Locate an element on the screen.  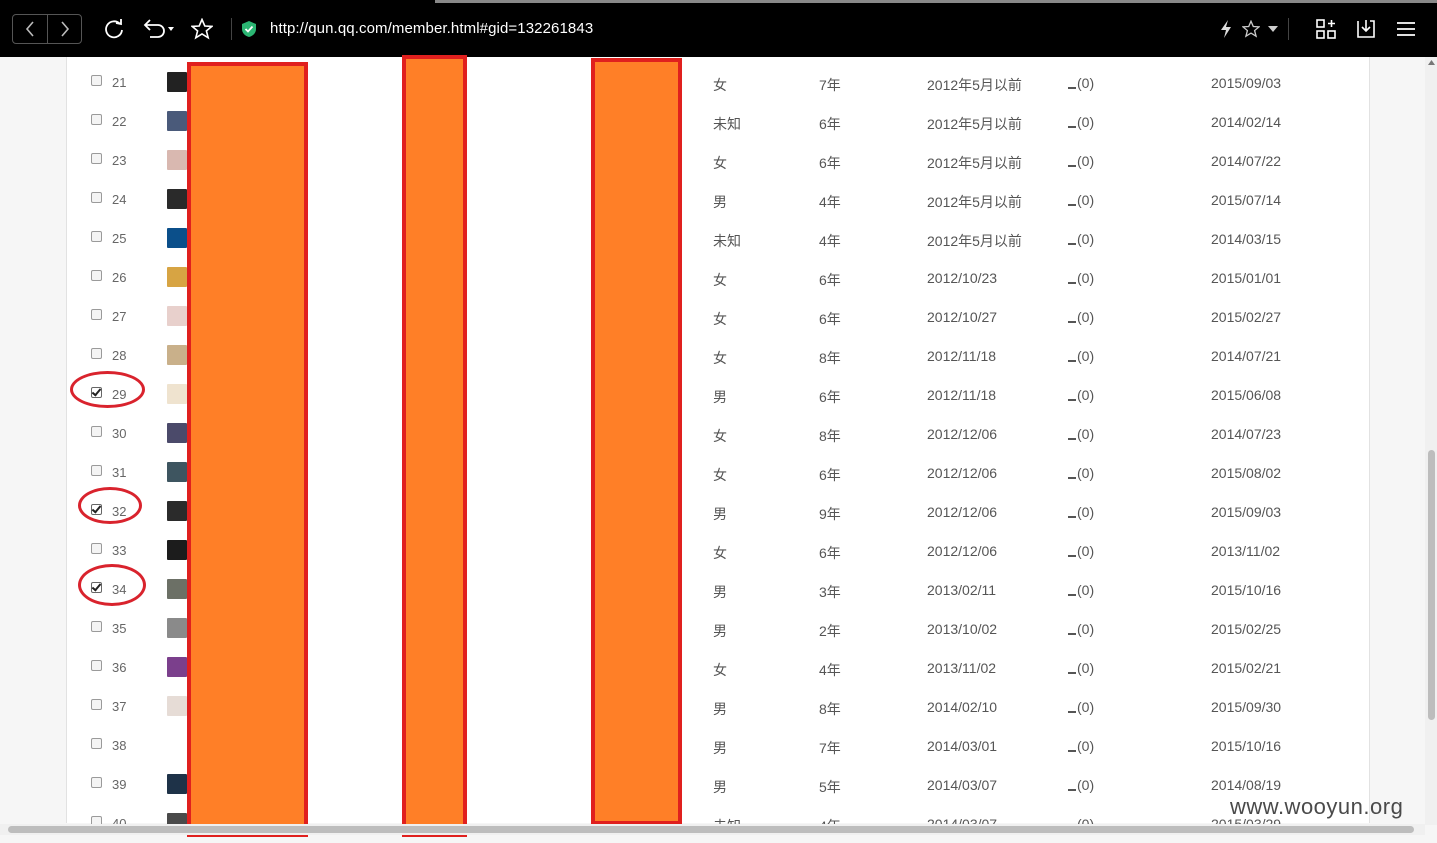
favorites-button is located at coordinates (1251, 29).